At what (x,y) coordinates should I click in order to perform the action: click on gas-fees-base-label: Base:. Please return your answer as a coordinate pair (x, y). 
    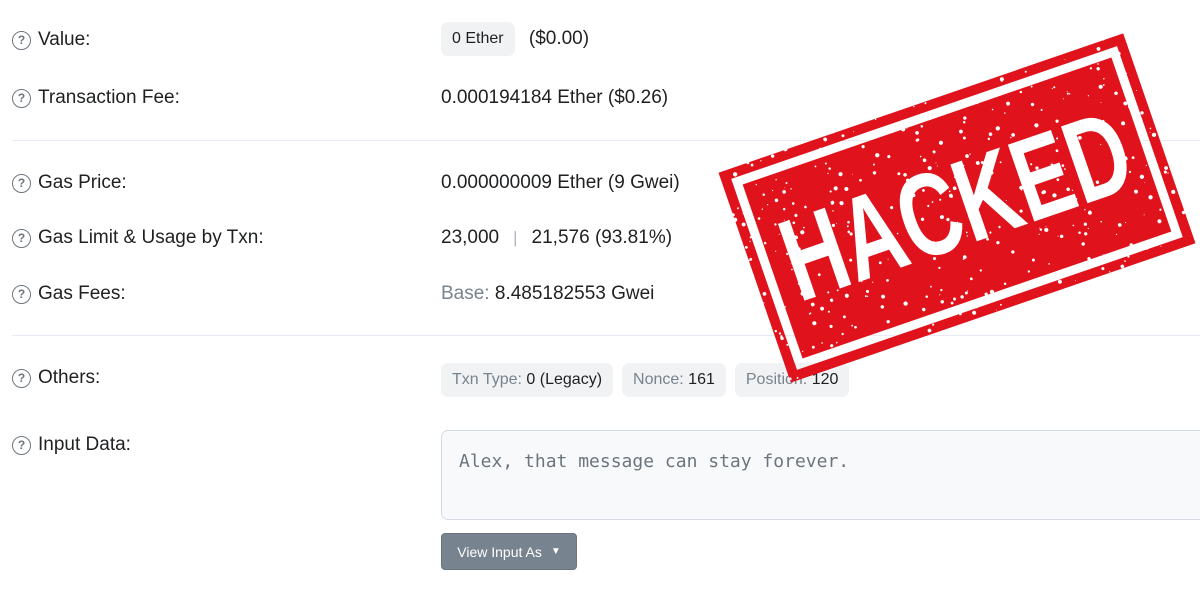
    Looking at the image, I should click on (465, 293).